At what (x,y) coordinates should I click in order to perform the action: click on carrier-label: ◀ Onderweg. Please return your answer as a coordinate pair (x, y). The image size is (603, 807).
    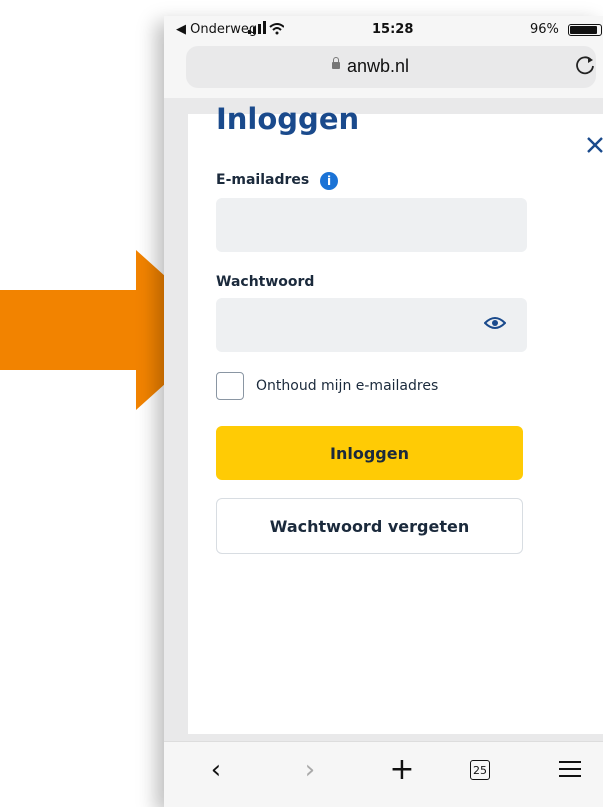
    Looking at the image, I should click on (216, 29).